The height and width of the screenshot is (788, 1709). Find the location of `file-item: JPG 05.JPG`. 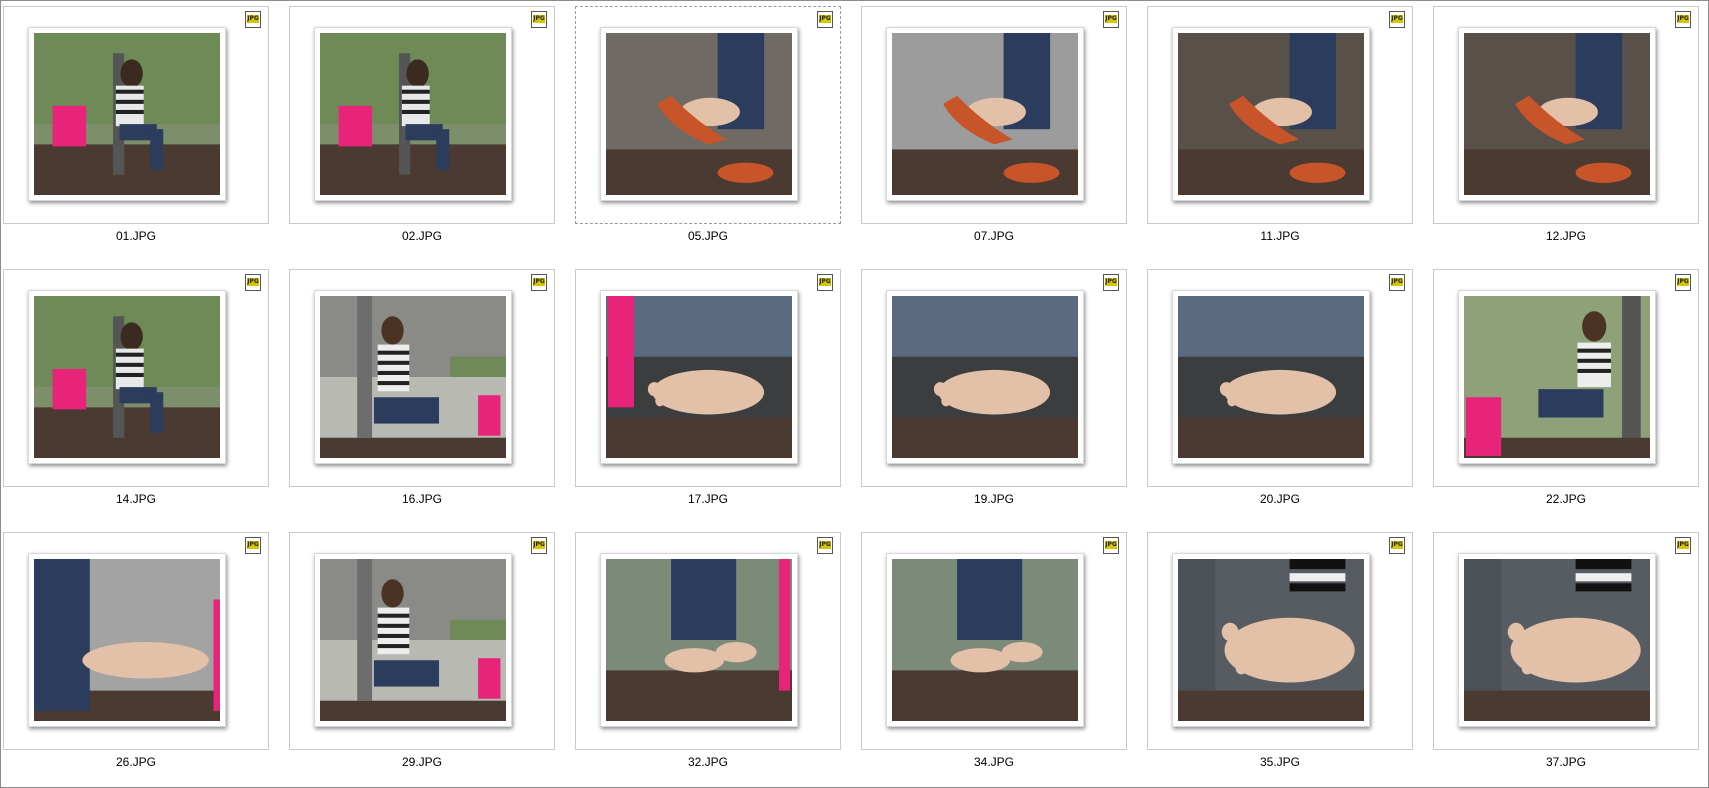

file-item: JPG 05.JPG is located at coordinates (708, 128).